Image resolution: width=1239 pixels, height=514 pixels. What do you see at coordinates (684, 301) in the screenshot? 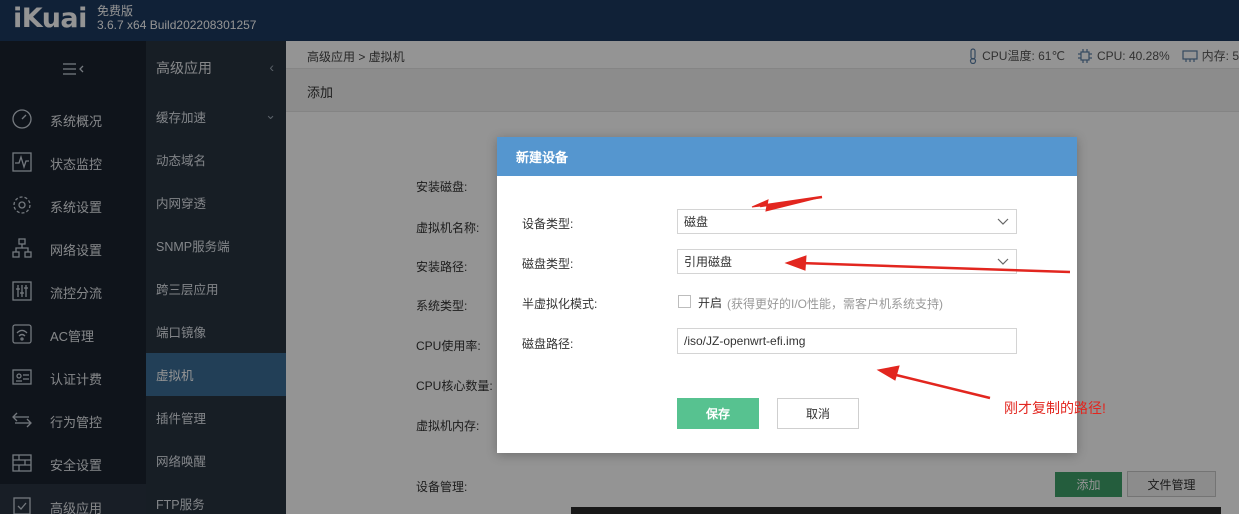
I see `paravirt-checkbox` at bounding box center [684, 301].